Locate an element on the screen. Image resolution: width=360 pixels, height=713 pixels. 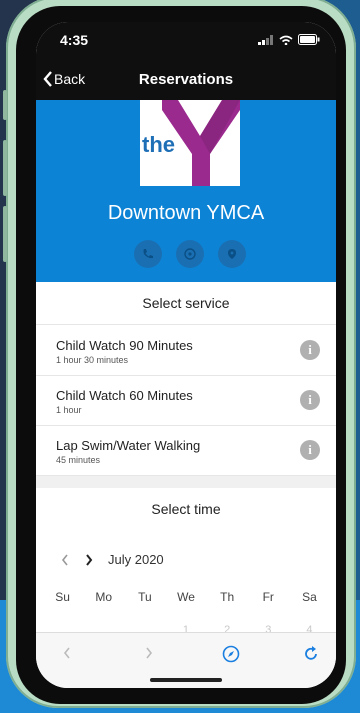
service-duration: 1 hour 30 minutes is located at coordinates (92, 360).